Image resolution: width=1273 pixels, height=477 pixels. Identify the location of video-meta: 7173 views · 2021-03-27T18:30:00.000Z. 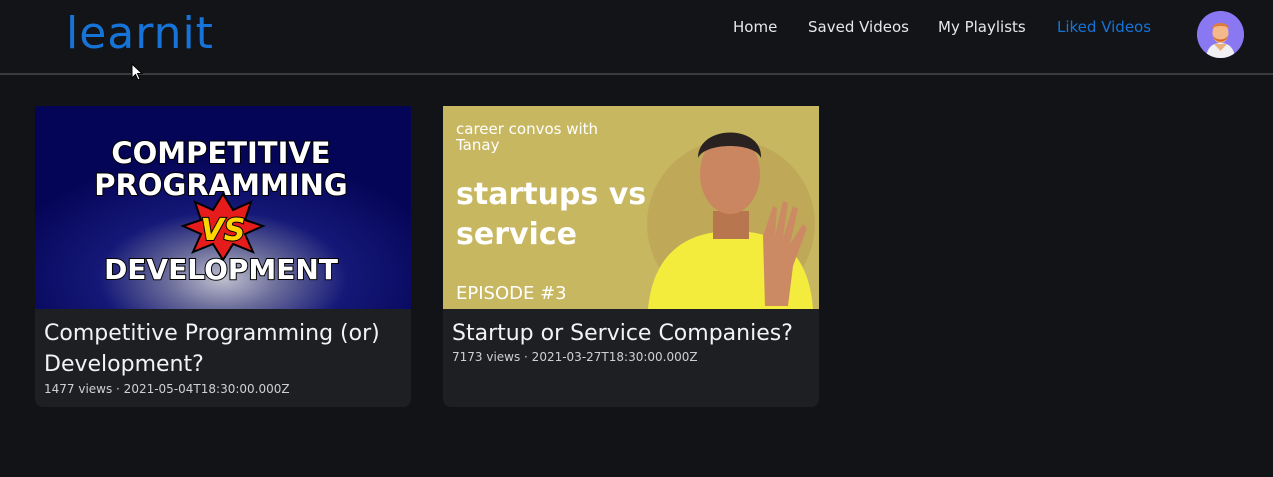
(575, 357).